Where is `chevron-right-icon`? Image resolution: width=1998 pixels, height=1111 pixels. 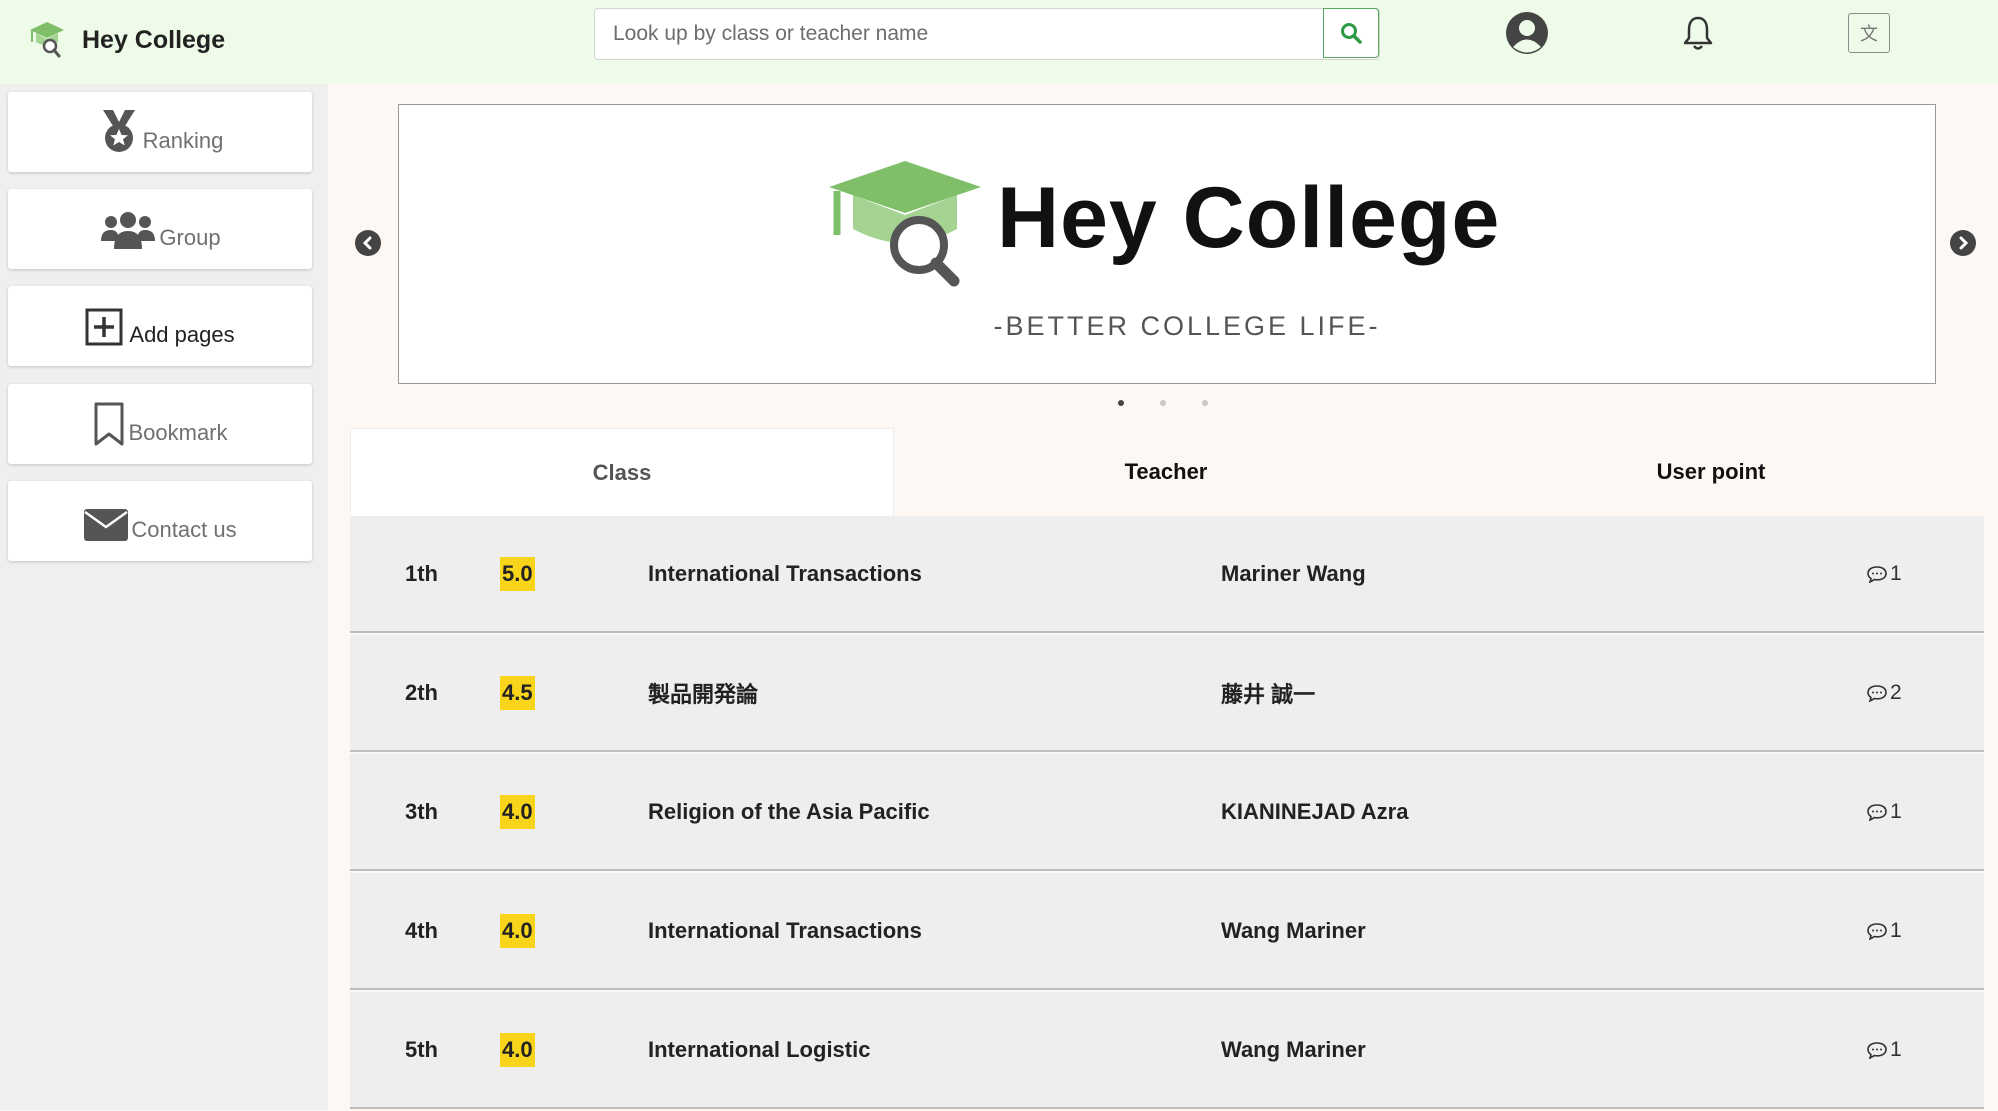
chevron-right-icon is located at coordinates (1964, 243).